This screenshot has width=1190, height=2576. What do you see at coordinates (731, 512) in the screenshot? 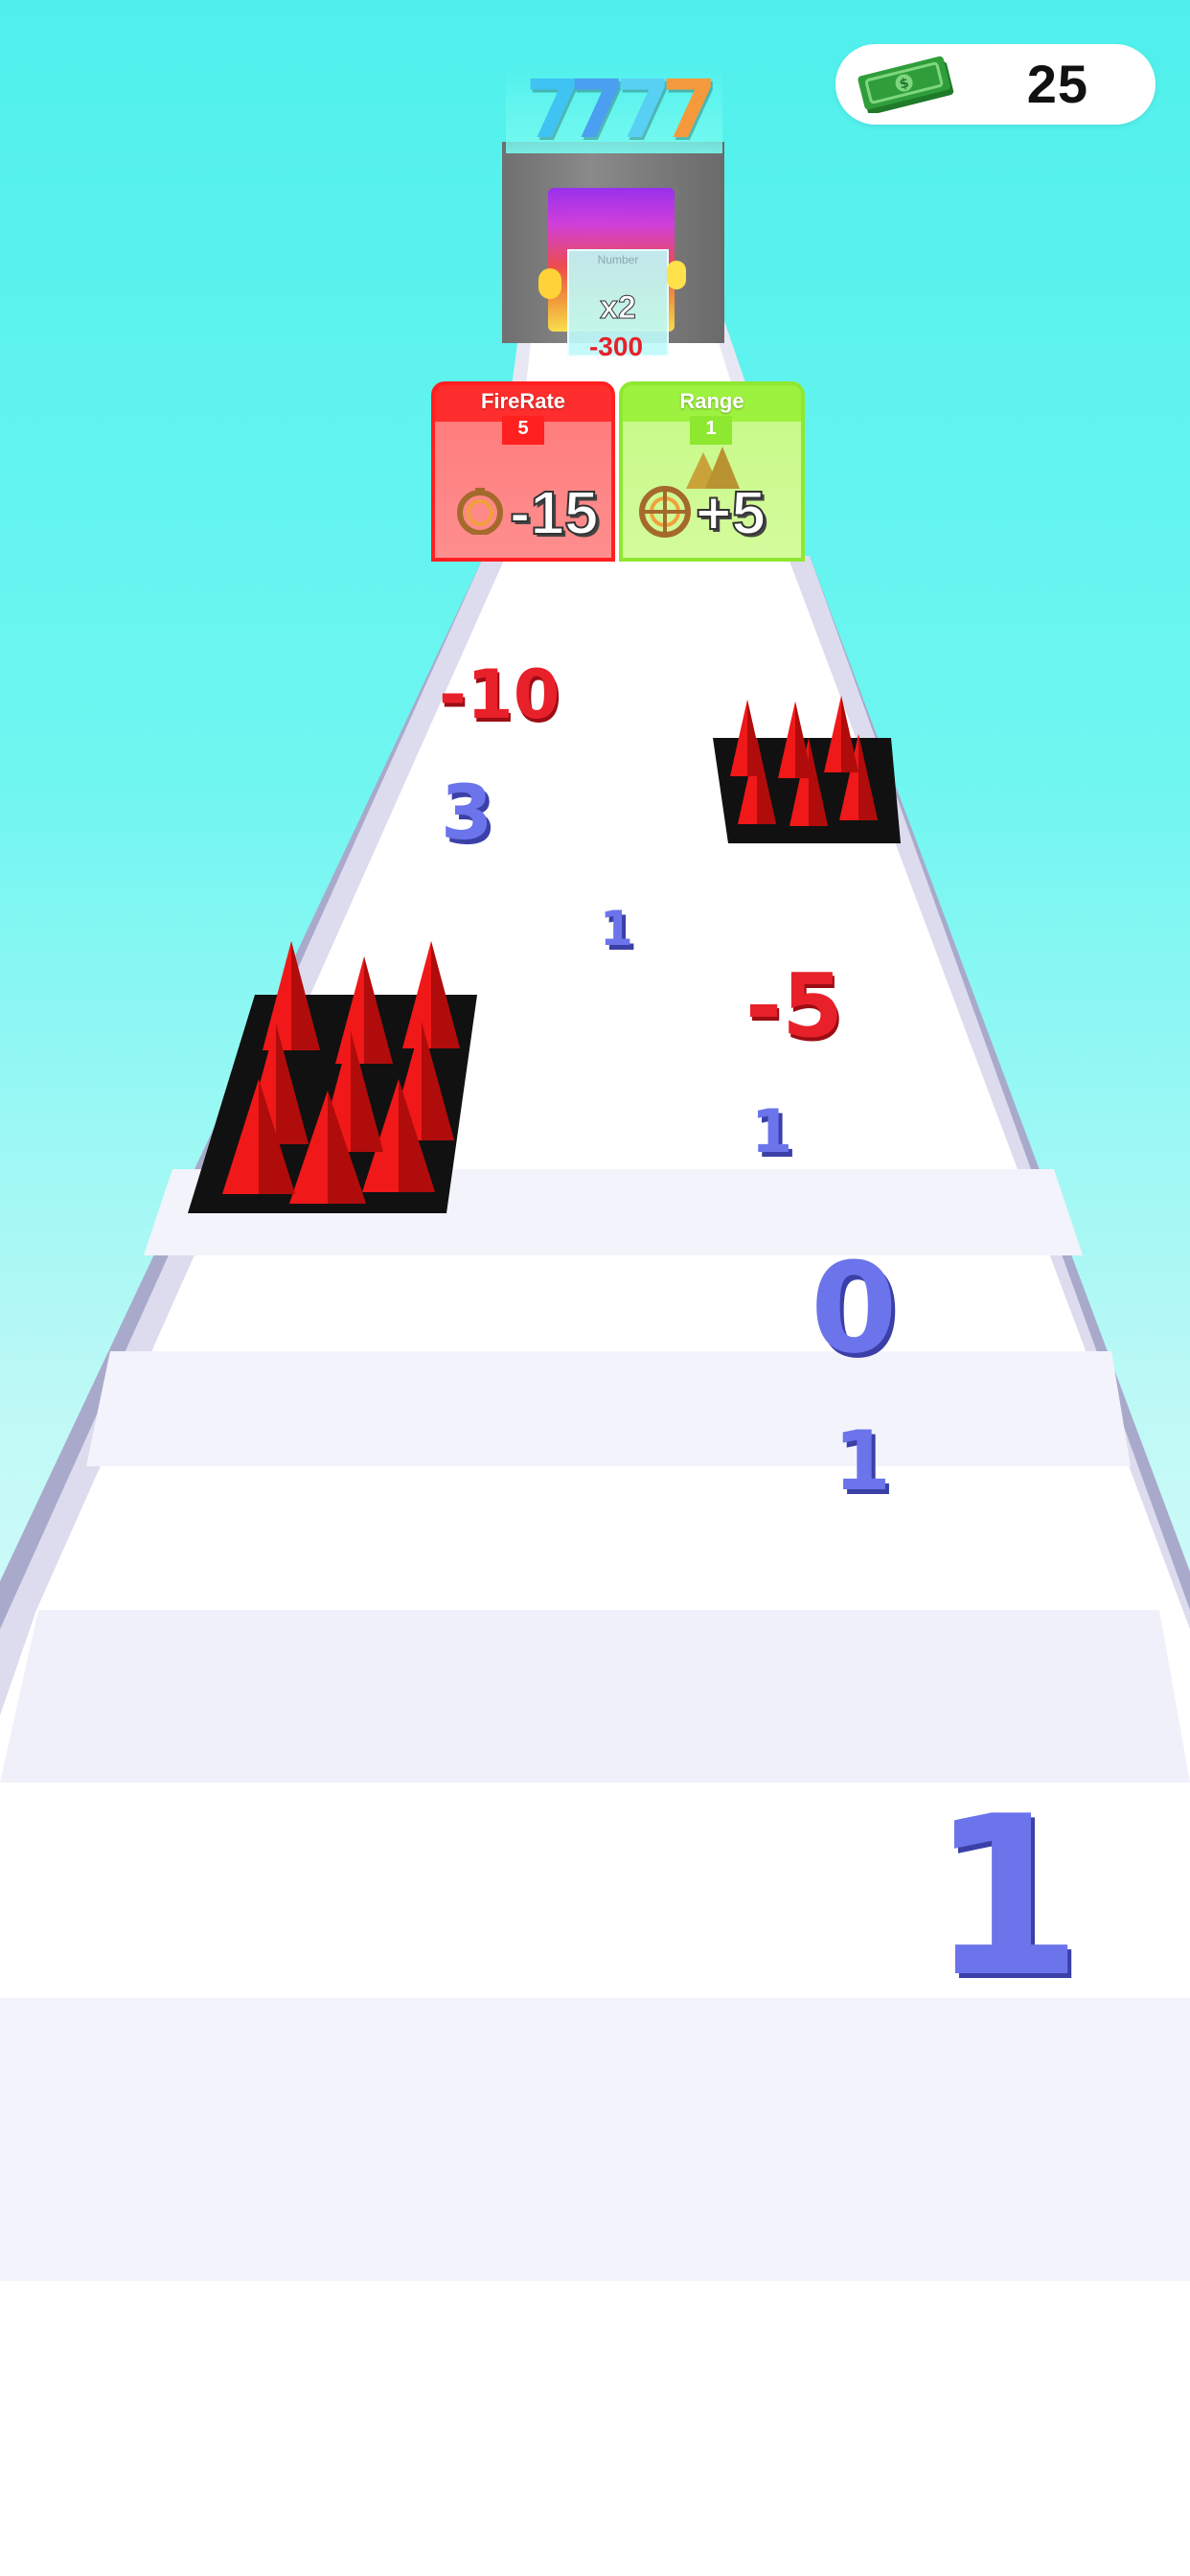
I see `range-gate-value: +5` at bounding box center [731, 512].